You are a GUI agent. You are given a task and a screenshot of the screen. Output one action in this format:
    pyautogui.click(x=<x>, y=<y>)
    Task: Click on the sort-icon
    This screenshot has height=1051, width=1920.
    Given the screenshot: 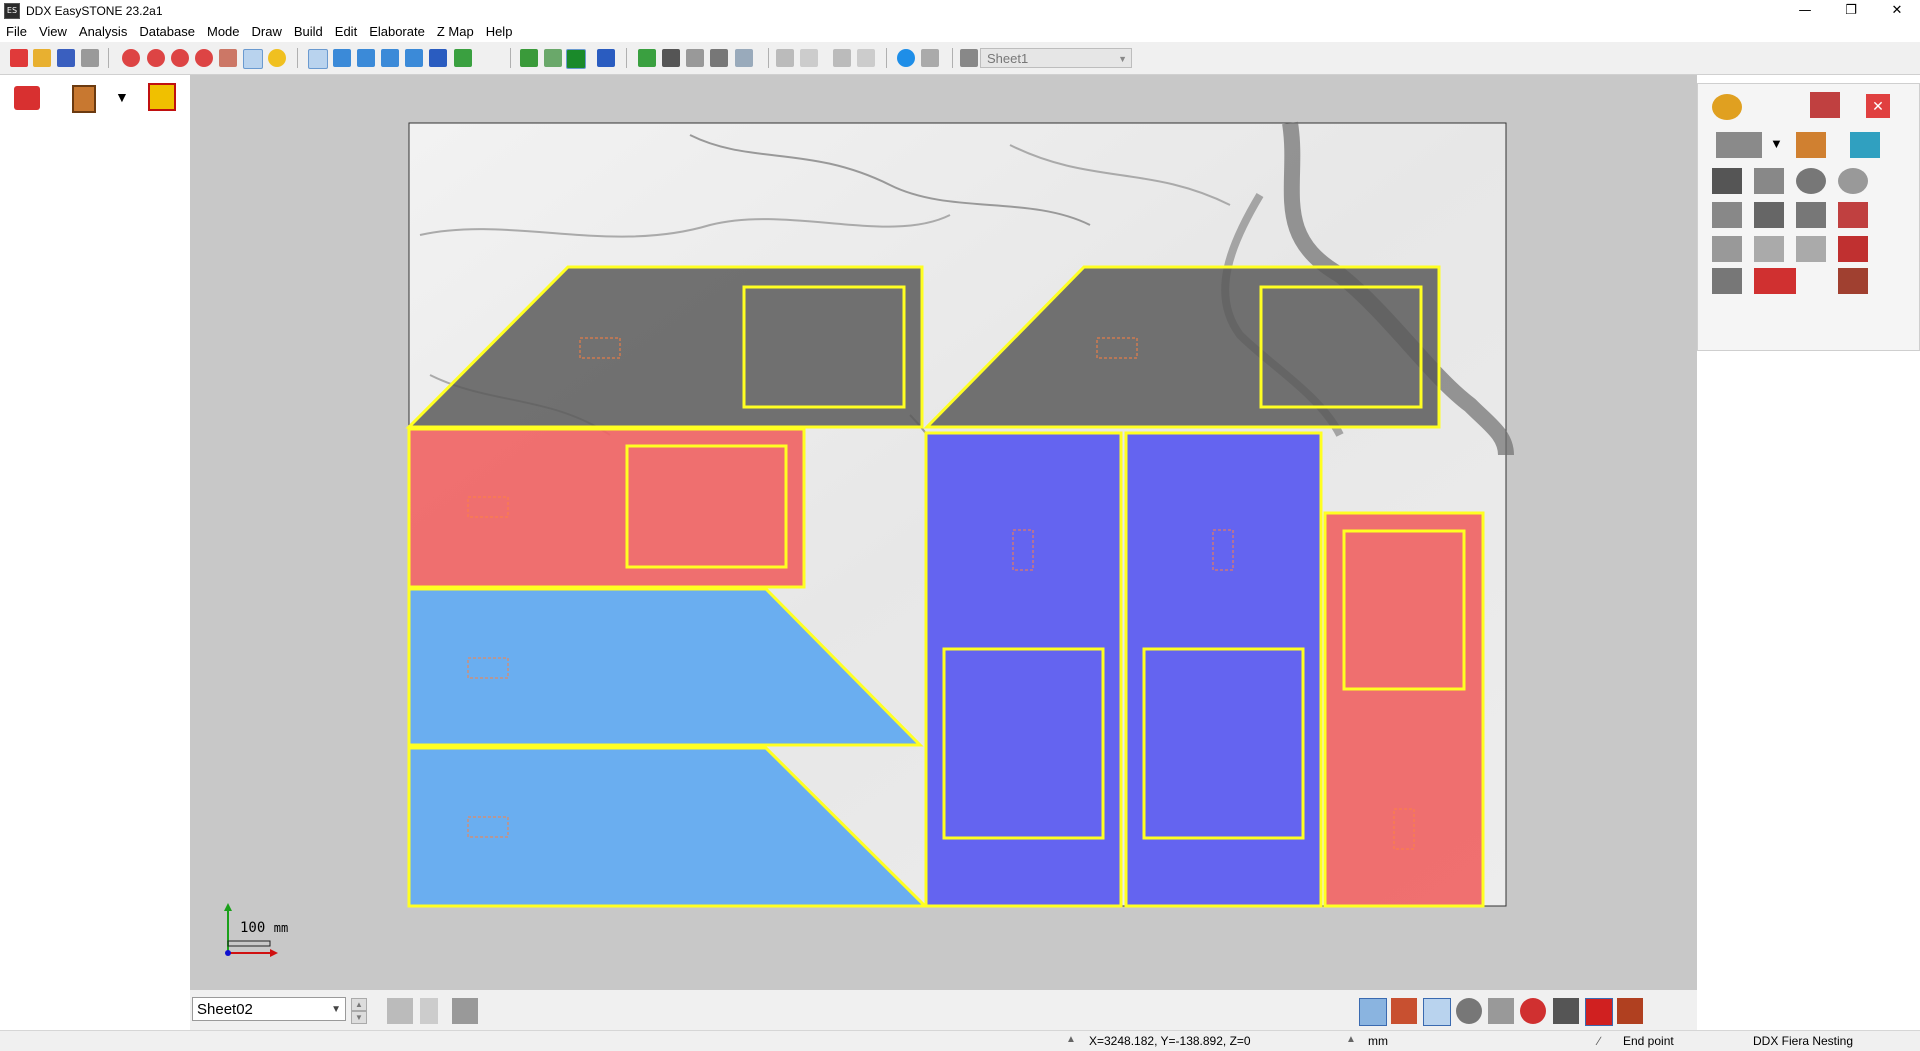 What is the action you would take?
    pyautogui.click(x=429, y=1011)
    